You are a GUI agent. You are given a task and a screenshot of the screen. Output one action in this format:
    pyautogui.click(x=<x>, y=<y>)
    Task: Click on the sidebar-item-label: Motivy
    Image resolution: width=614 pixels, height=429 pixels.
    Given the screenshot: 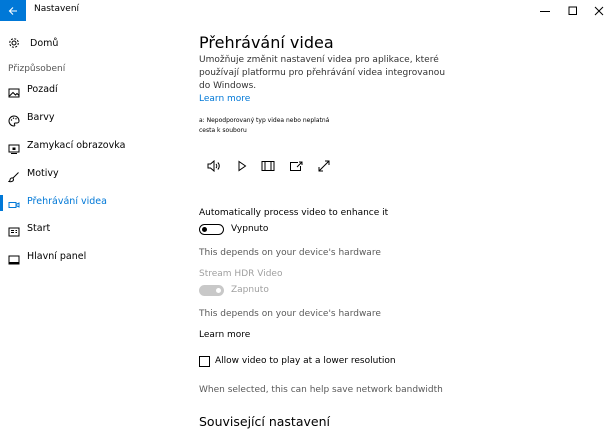 What is the action you would take?
    pyautogui.click(x=43, y=173)
    